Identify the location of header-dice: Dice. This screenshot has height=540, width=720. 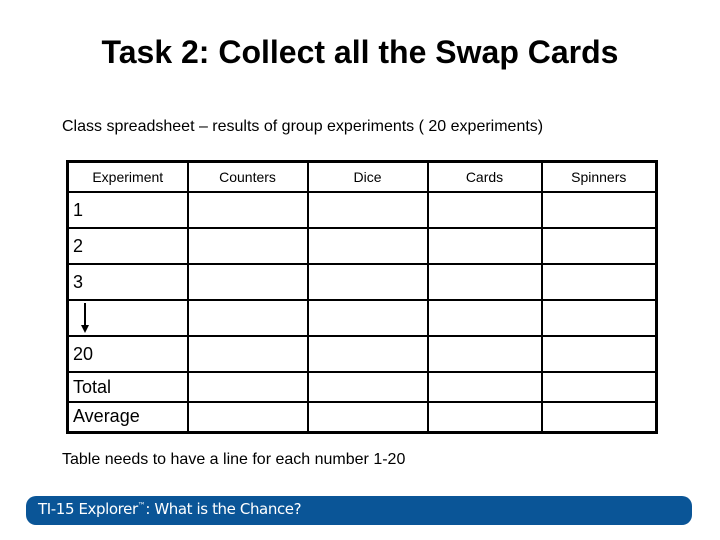
(367, 176).